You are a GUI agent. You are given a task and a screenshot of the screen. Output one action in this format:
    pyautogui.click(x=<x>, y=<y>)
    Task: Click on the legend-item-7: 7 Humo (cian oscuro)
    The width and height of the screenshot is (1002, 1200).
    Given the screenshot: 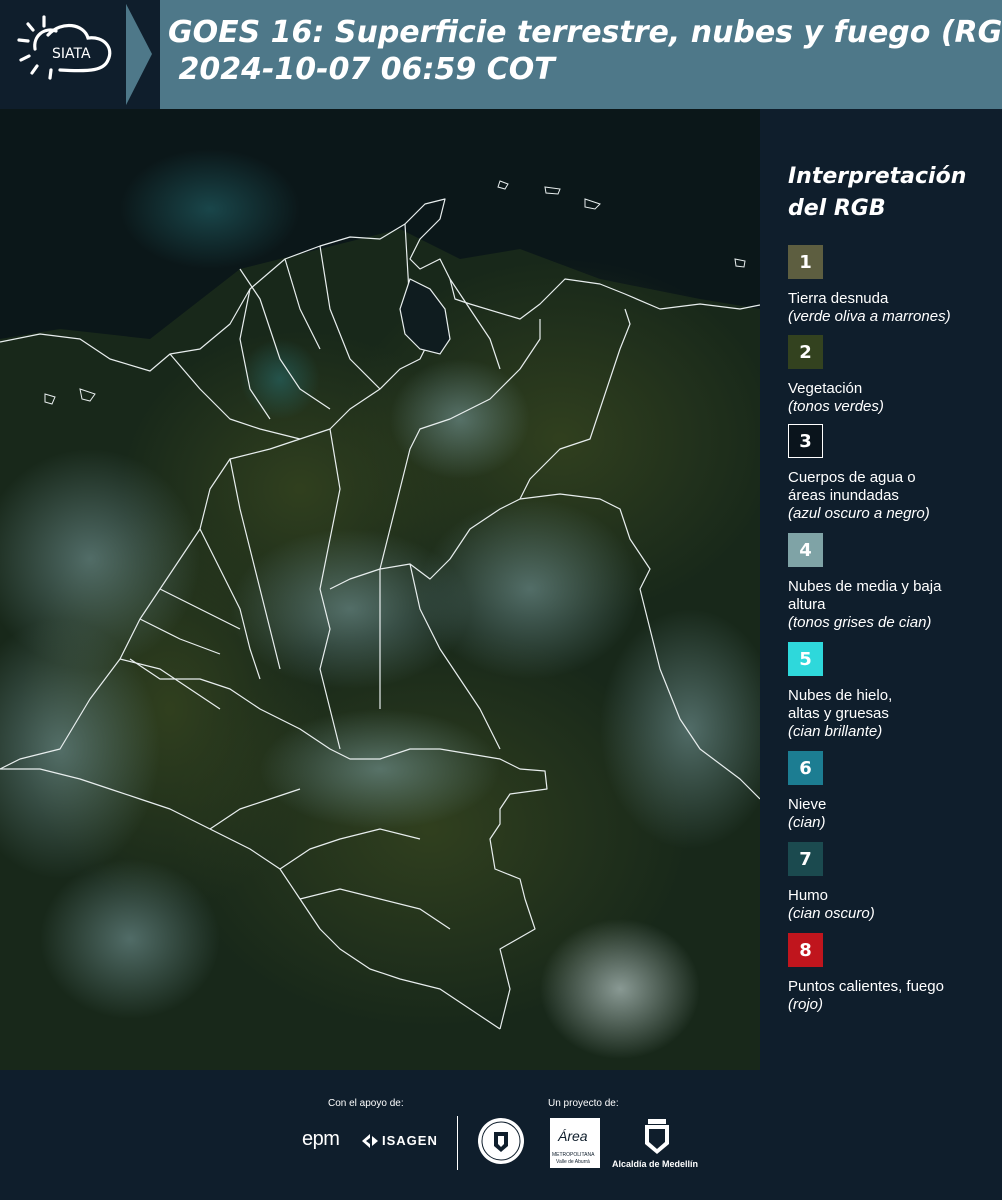 What is the action you would take?
    pyautogui.click(x=893, y=882)
    